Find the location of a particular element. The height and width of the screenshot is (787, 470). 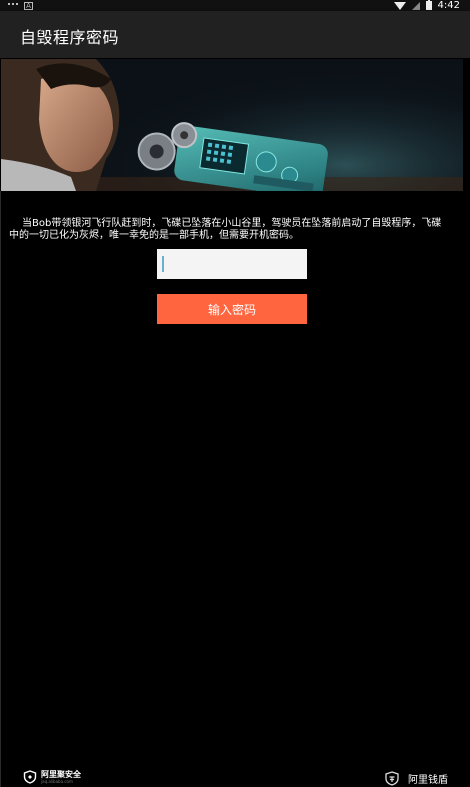

aliju-security-brand: 阿里聚安全 jaq.alibaba.com is located at coordinates (52, 777).